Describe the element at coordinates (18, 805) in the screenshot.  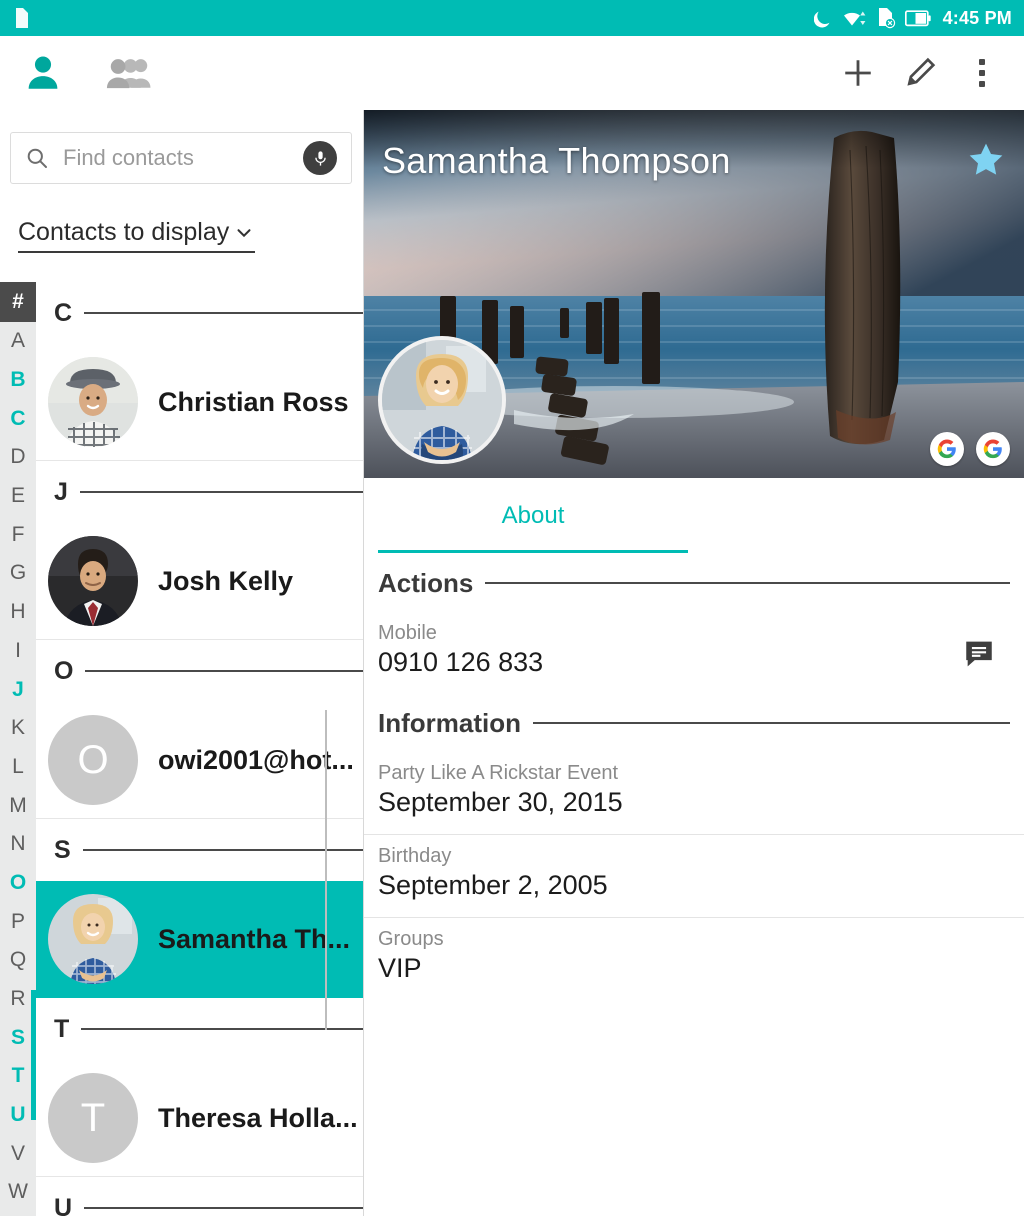
I see `index-letter-m: M` at that location.